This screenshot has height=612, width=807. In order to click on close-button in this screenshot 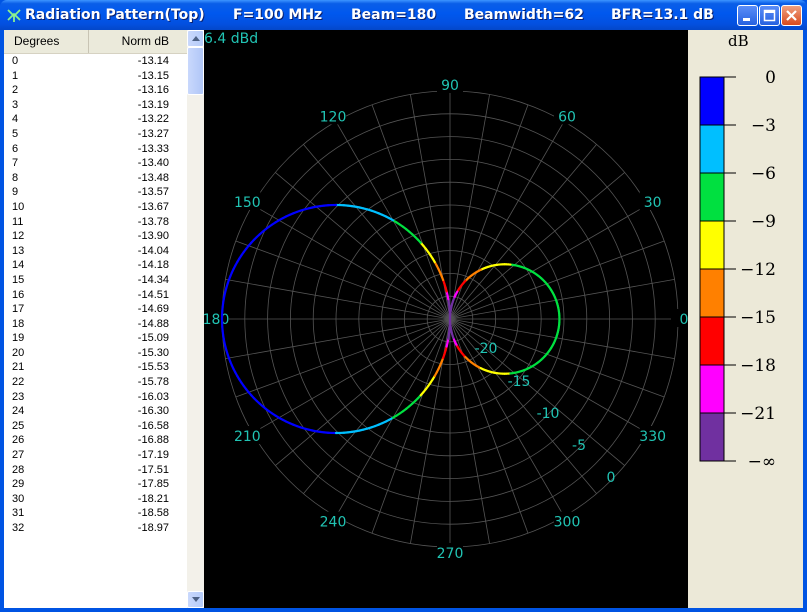, I will do `click(791, 15)`.